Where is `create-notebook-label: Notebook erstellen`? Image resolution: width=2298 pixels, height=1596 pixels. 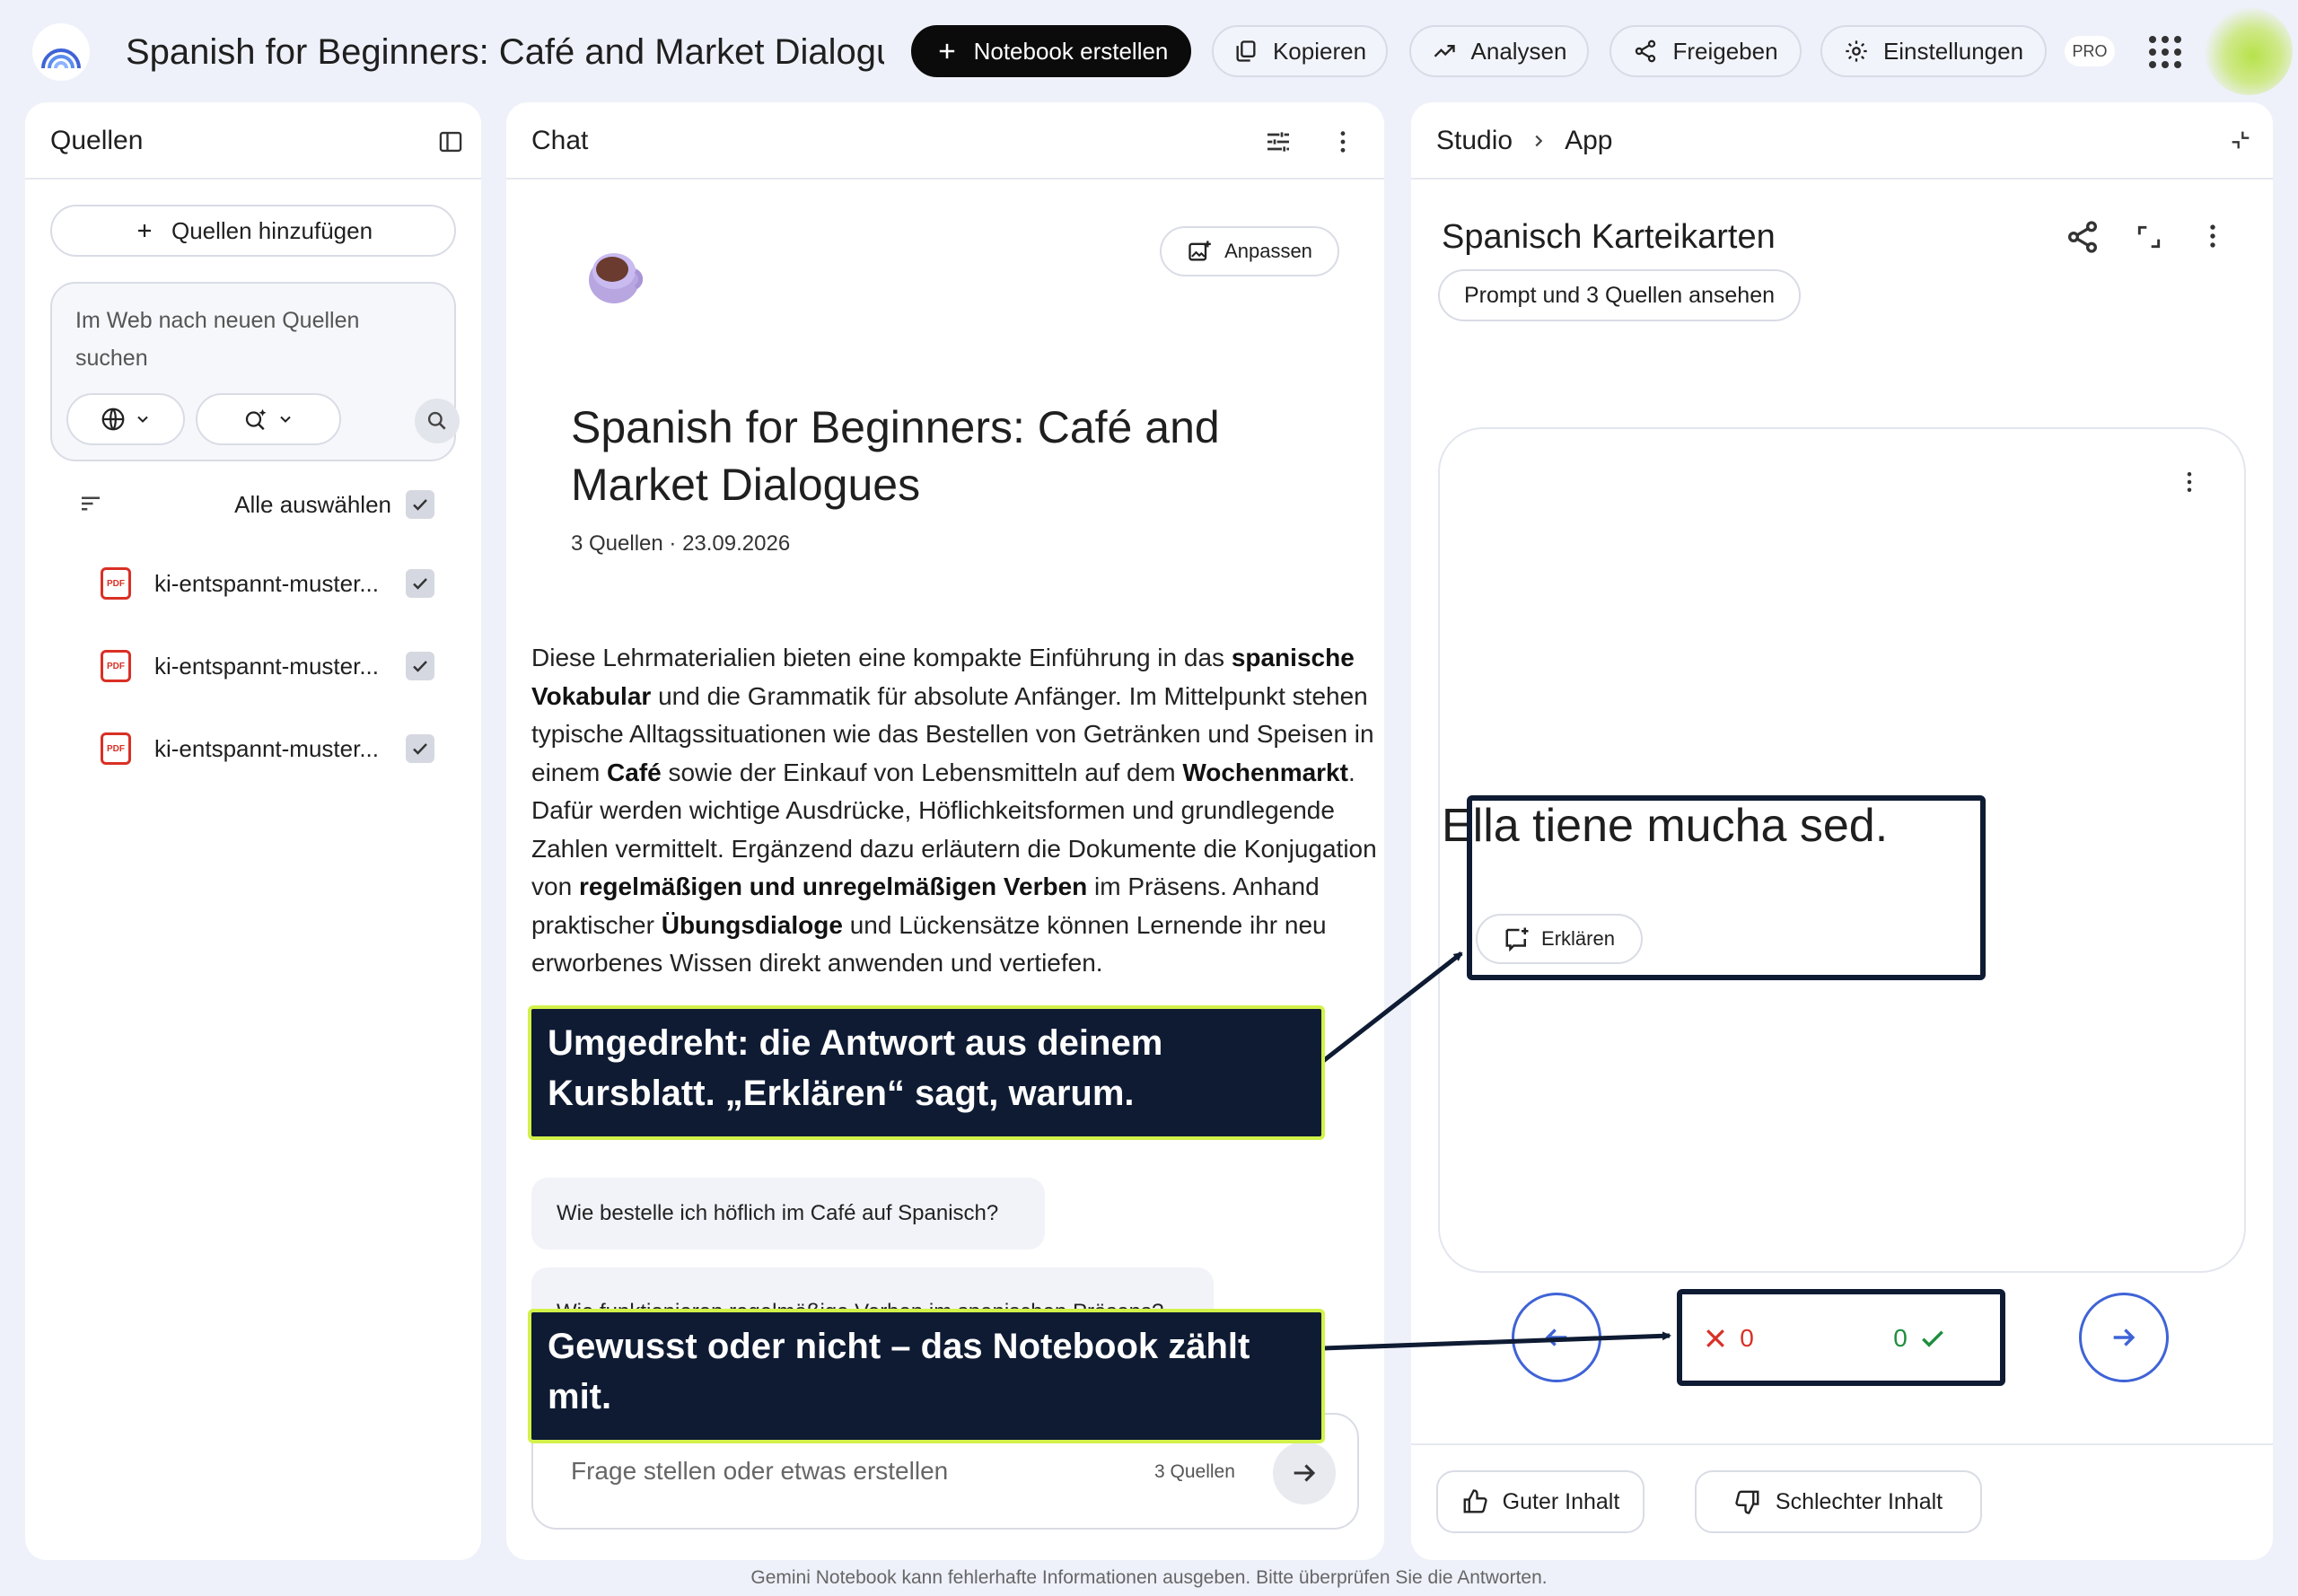 create-notebook-label: Notebook erstellen is located at coordinates (1071, 51).